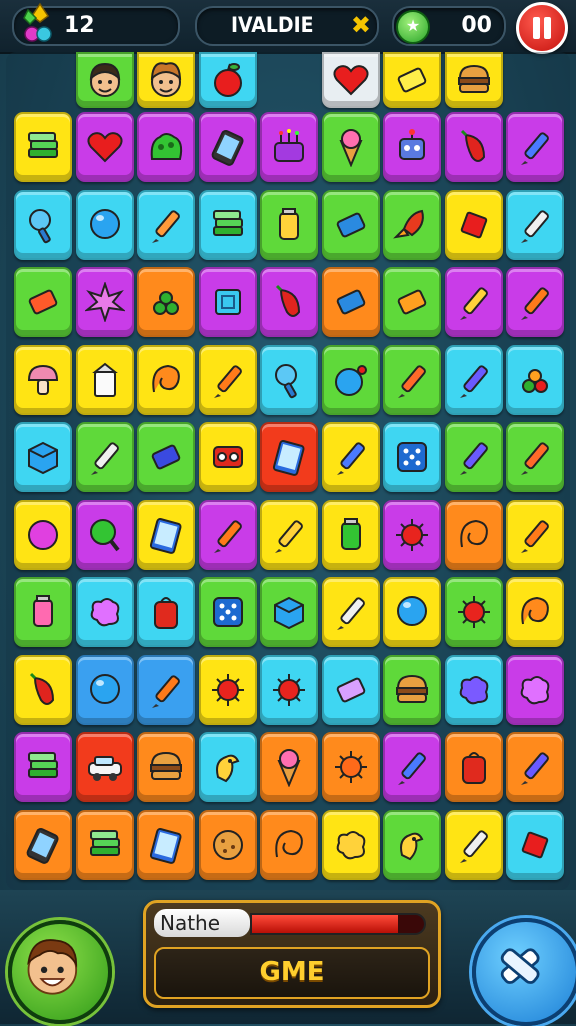 This screenshot has width=576, height=1026. I want to click on tile-card, so click(412, 302).